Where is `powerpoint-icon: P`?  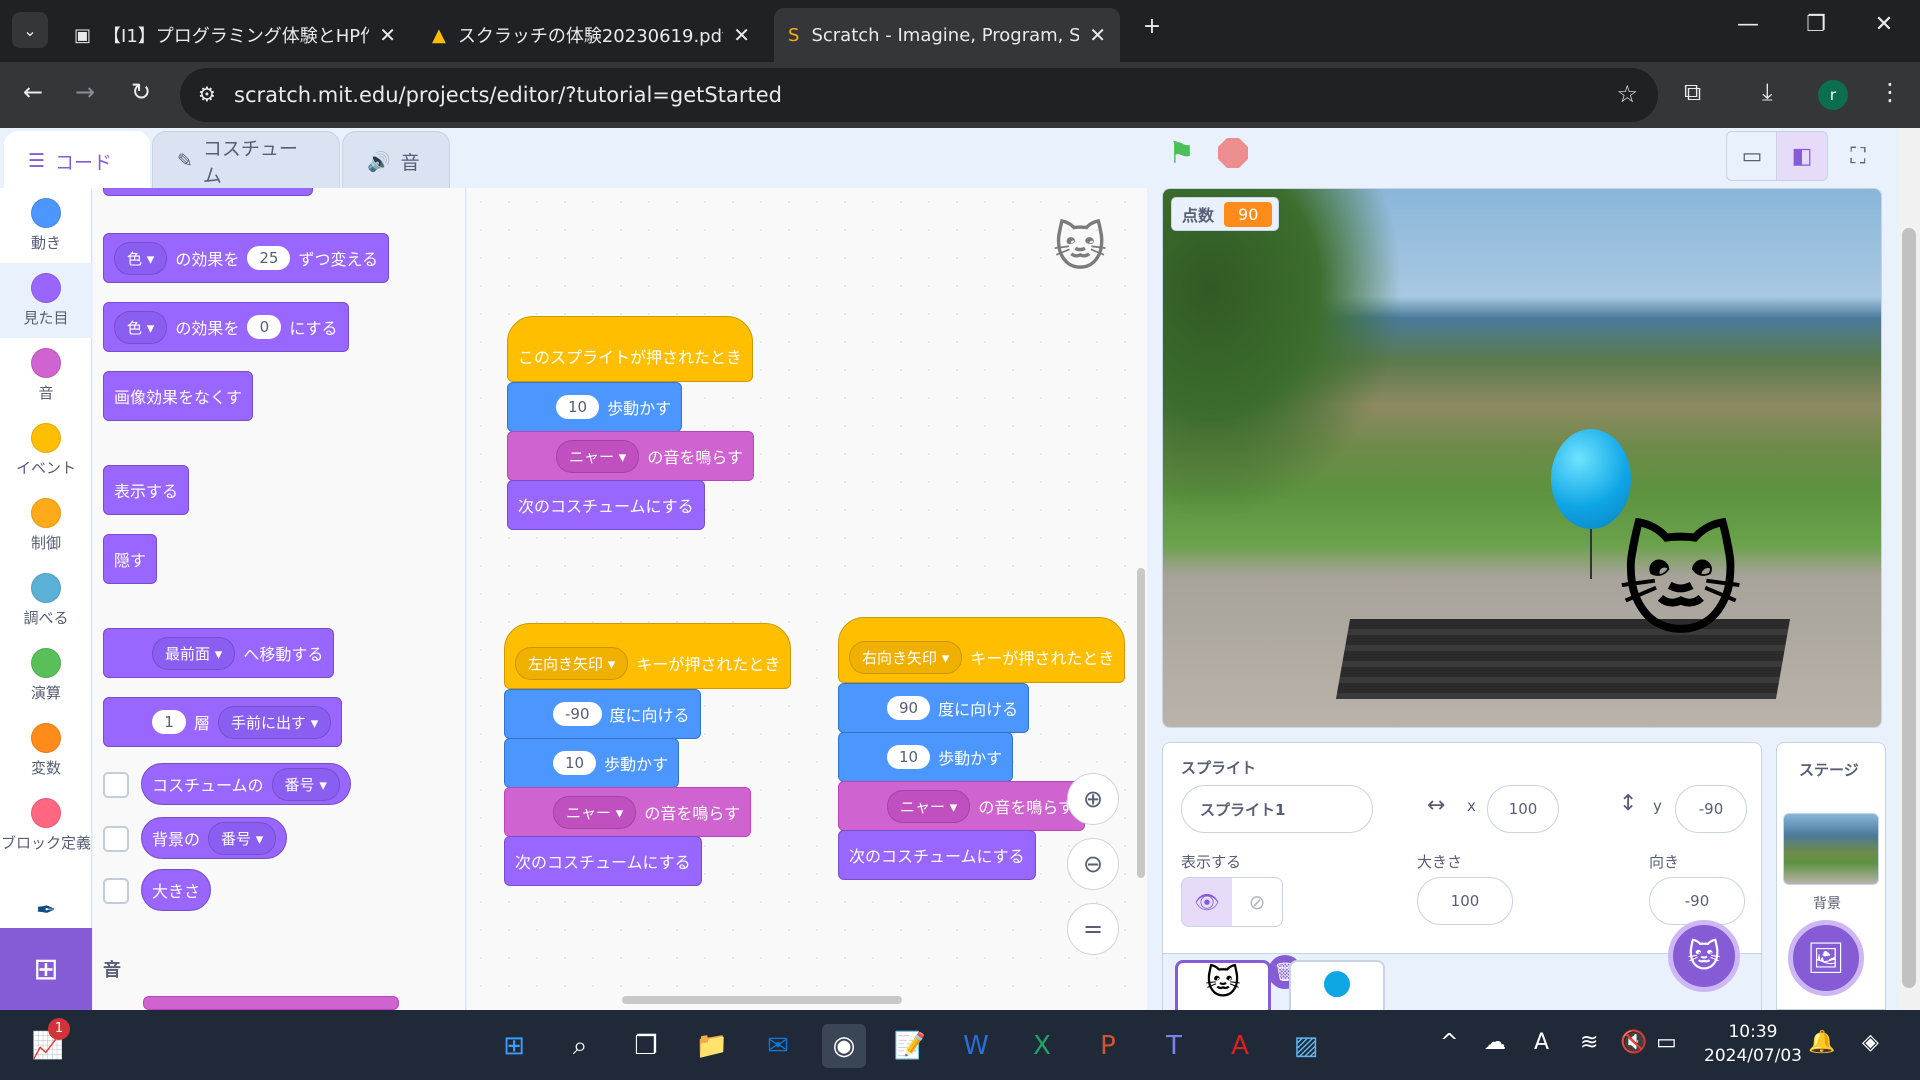 powerpoint-icon: P is located at coordinates (1108, 1046).